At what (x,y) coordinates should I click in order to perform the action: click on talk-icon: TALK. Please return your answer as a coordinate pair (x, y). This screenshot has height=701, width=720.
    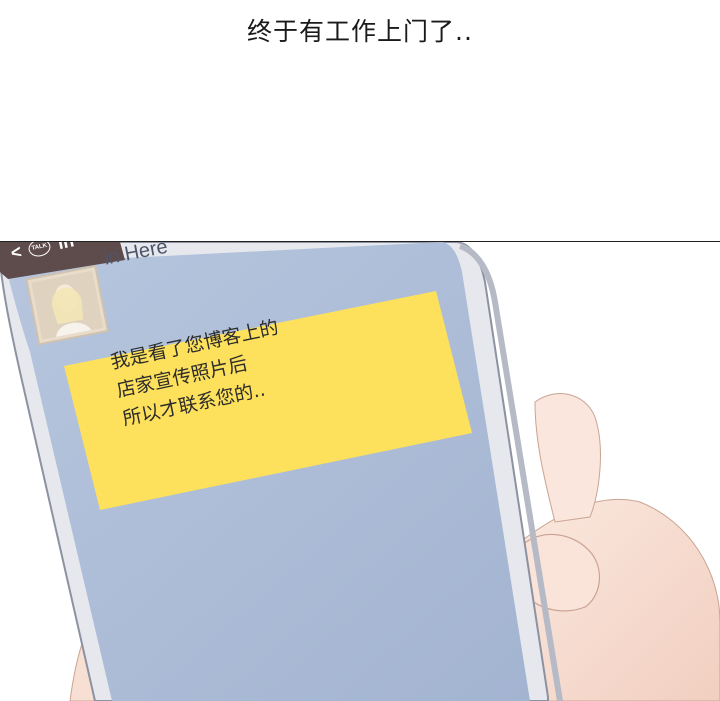
    Looking at the image, I should click on (39, 250).